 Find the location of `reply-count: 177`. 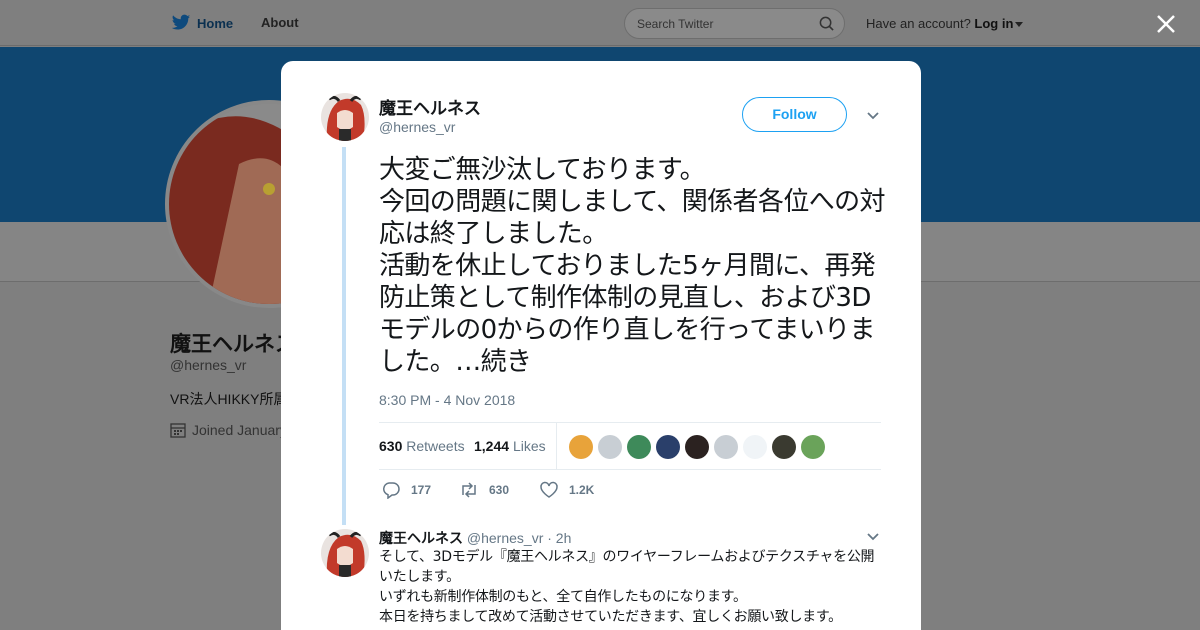

reply-count: 177 is located at coordinates (421, 490).